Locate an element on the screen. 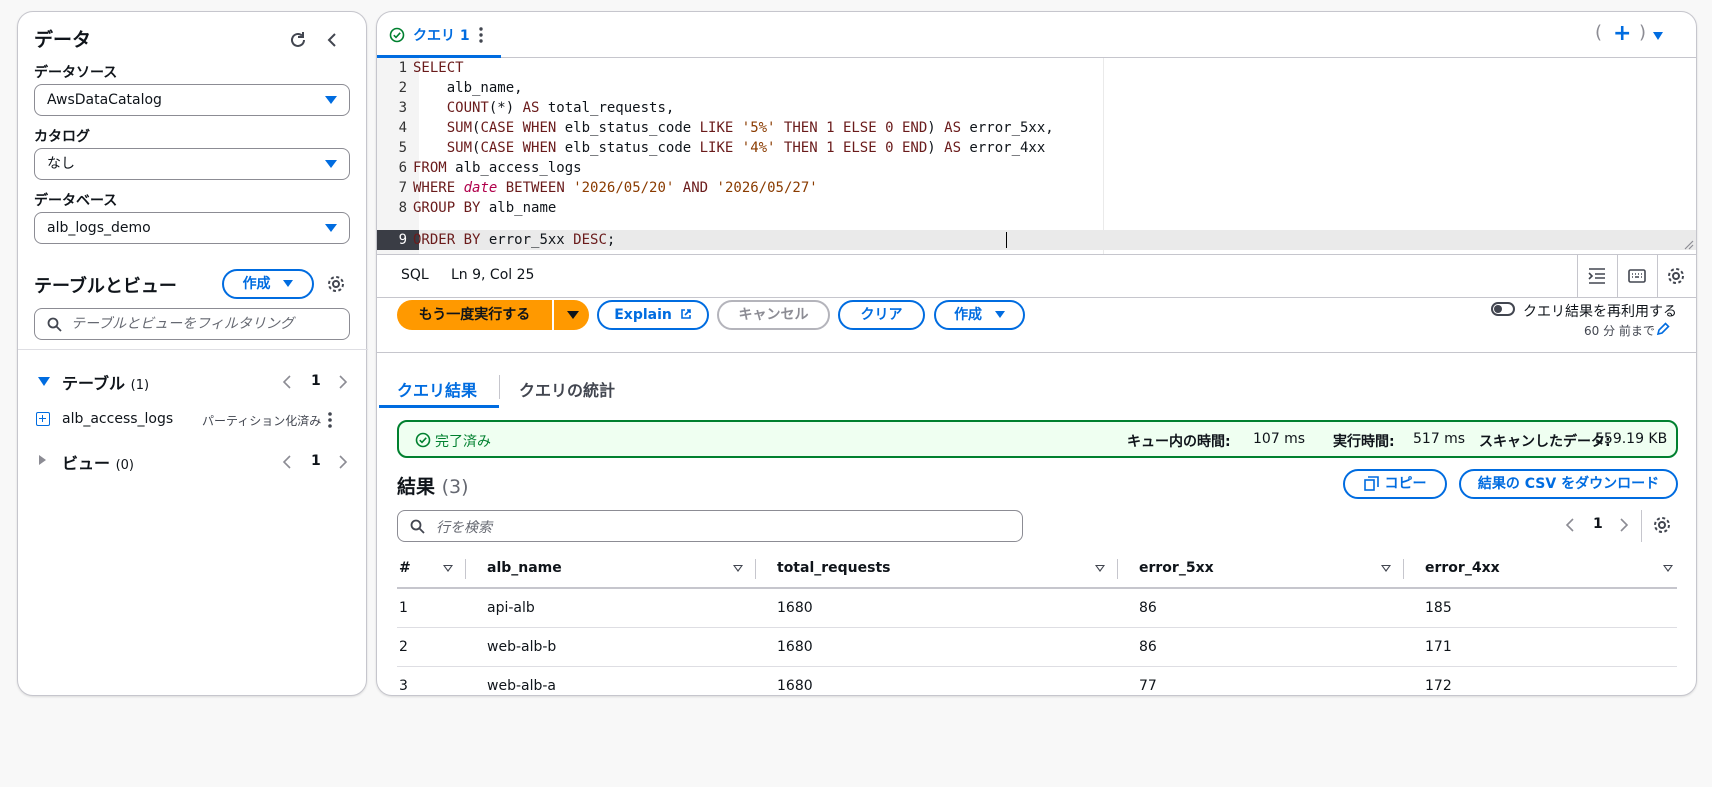  settings-gear-icon is located at coordinates (336, 284).